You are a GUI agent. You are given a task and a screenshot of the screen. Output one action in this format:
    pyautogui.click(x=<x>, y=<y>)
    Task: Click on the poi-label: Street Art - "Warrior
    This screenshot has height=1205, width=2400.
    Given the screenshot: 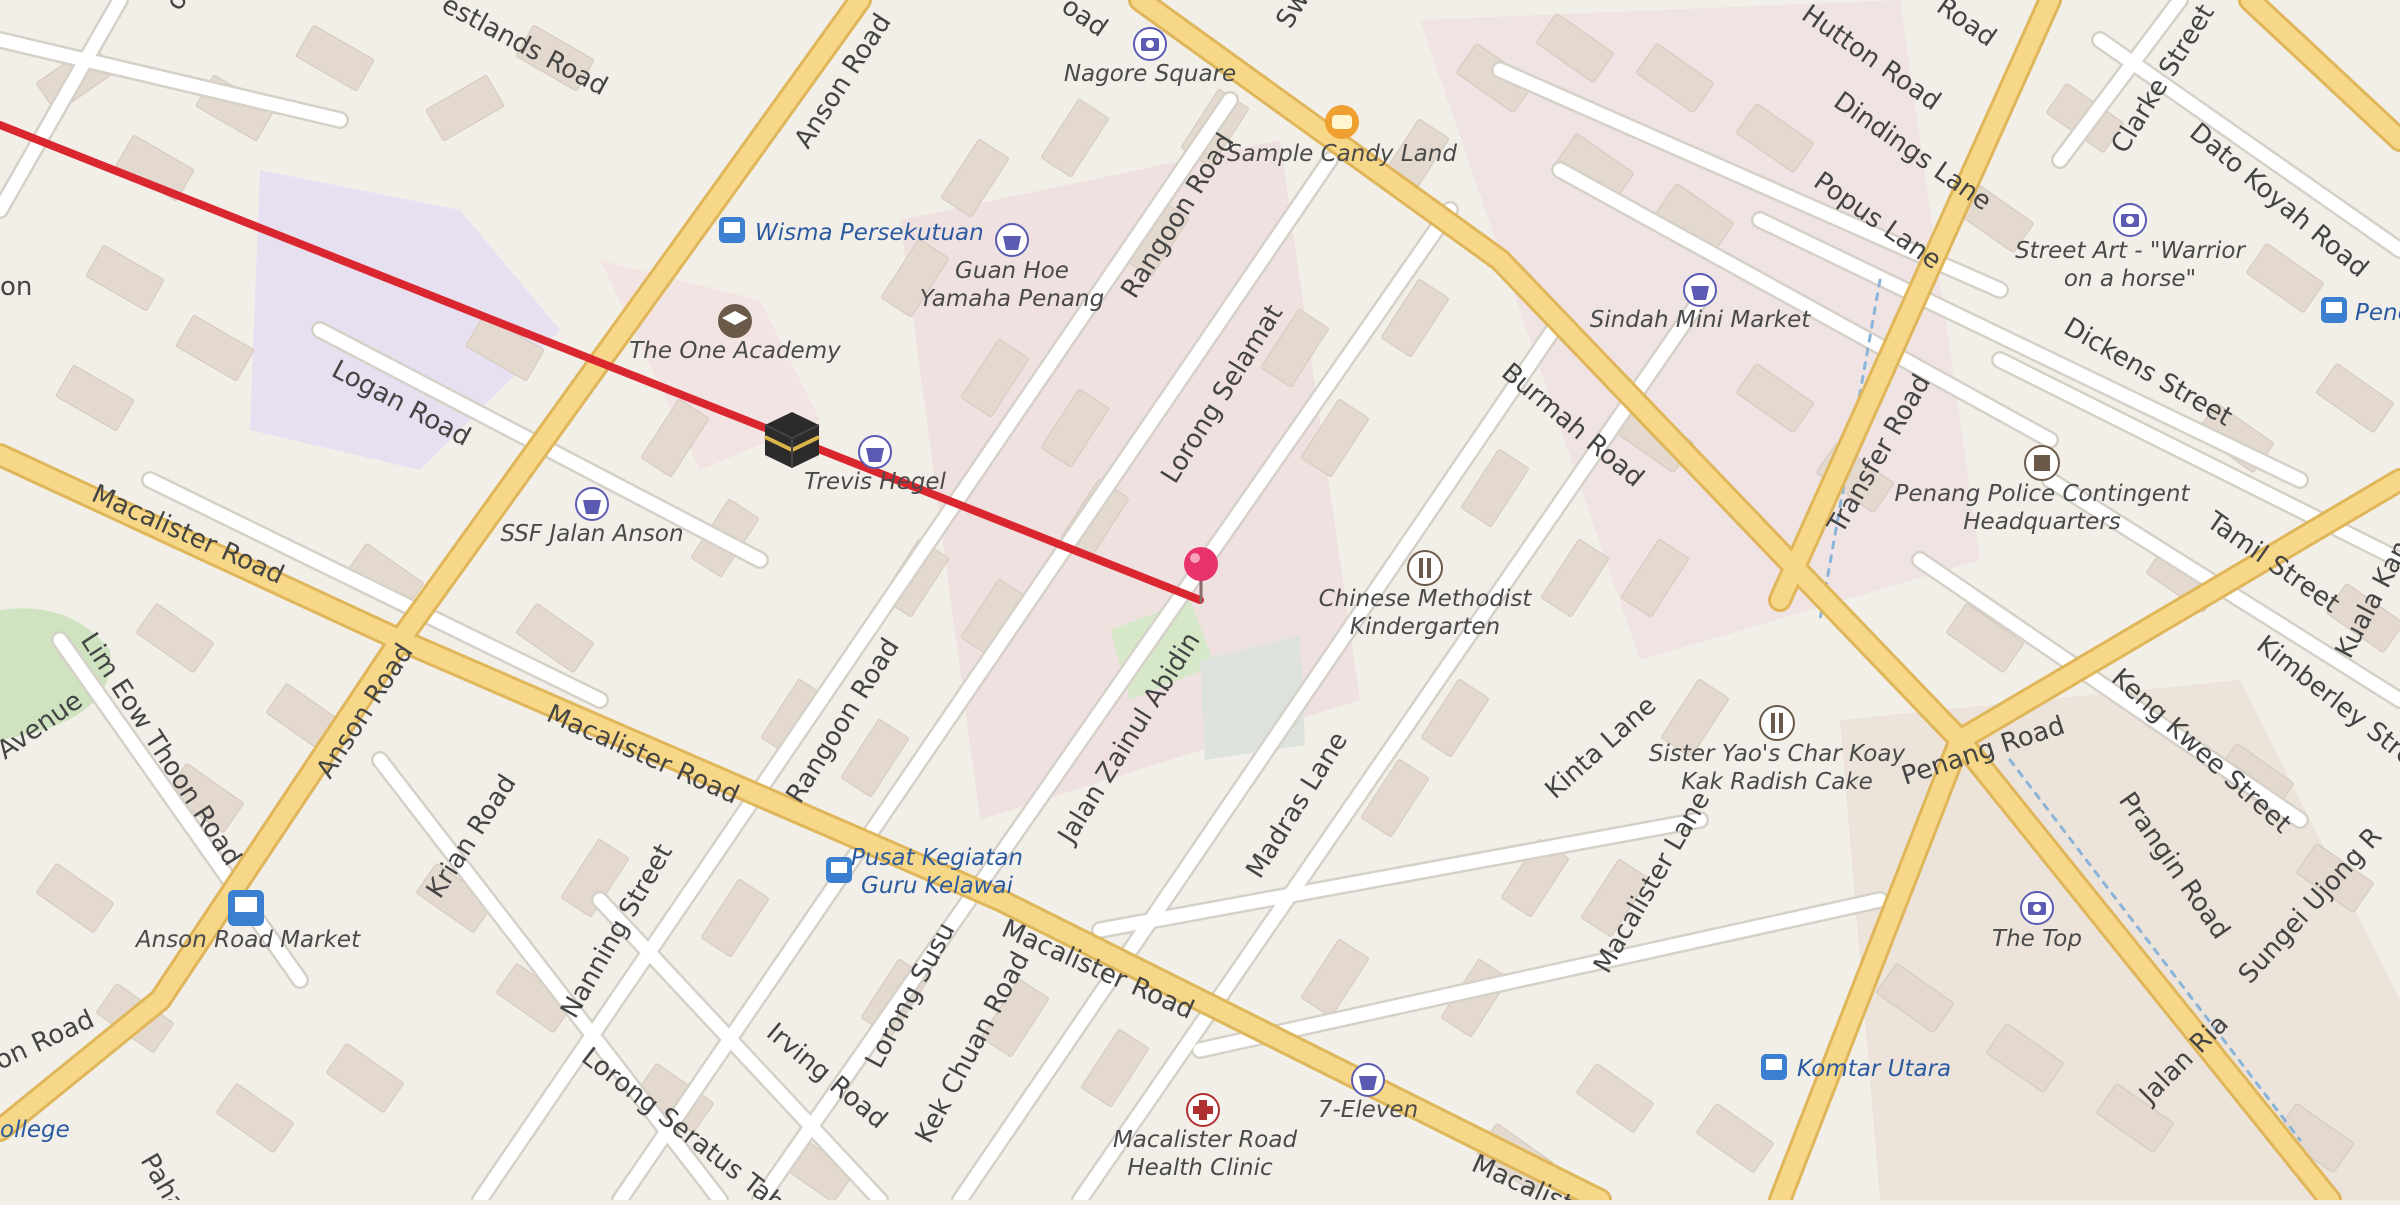 What is the action you would take?
    pyautogui.click(x=2130, y=251)
    